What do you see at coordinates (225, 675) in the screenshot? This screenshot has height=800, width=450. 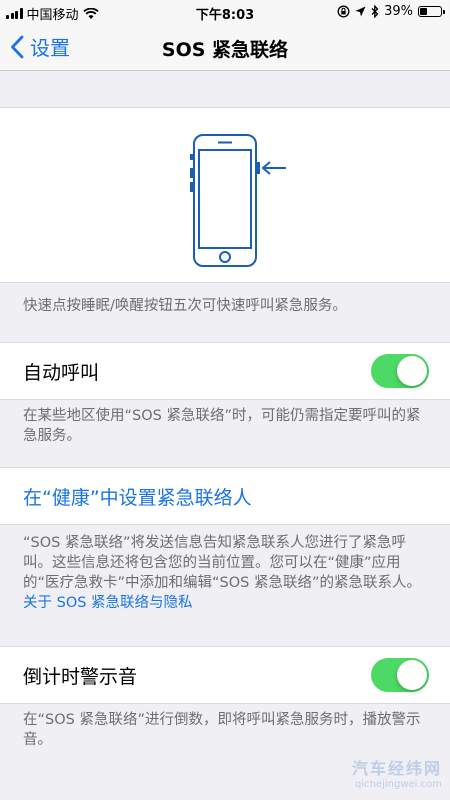 I see `countdown-sound-row: 倒计时警示音` at bounding box center [225, 675].